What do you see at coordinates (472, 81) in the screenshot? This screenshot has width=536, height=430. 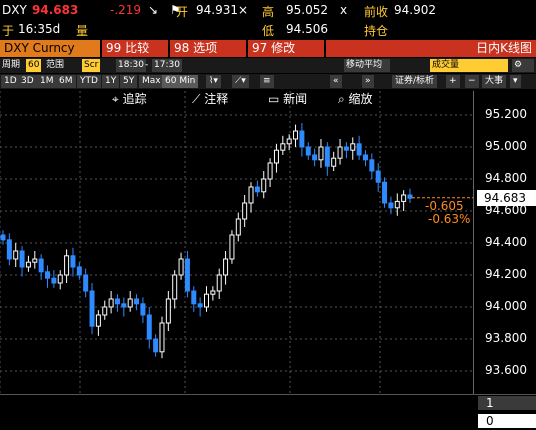 I see `zoom-out-icon: −` at bounding box center [472, 81].